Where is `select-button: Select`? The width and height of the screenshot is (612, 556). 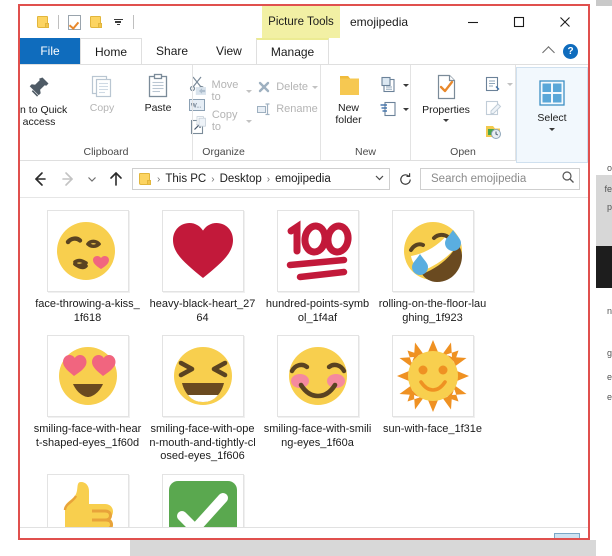 select-button: Select is located at coordinates (552, 115).